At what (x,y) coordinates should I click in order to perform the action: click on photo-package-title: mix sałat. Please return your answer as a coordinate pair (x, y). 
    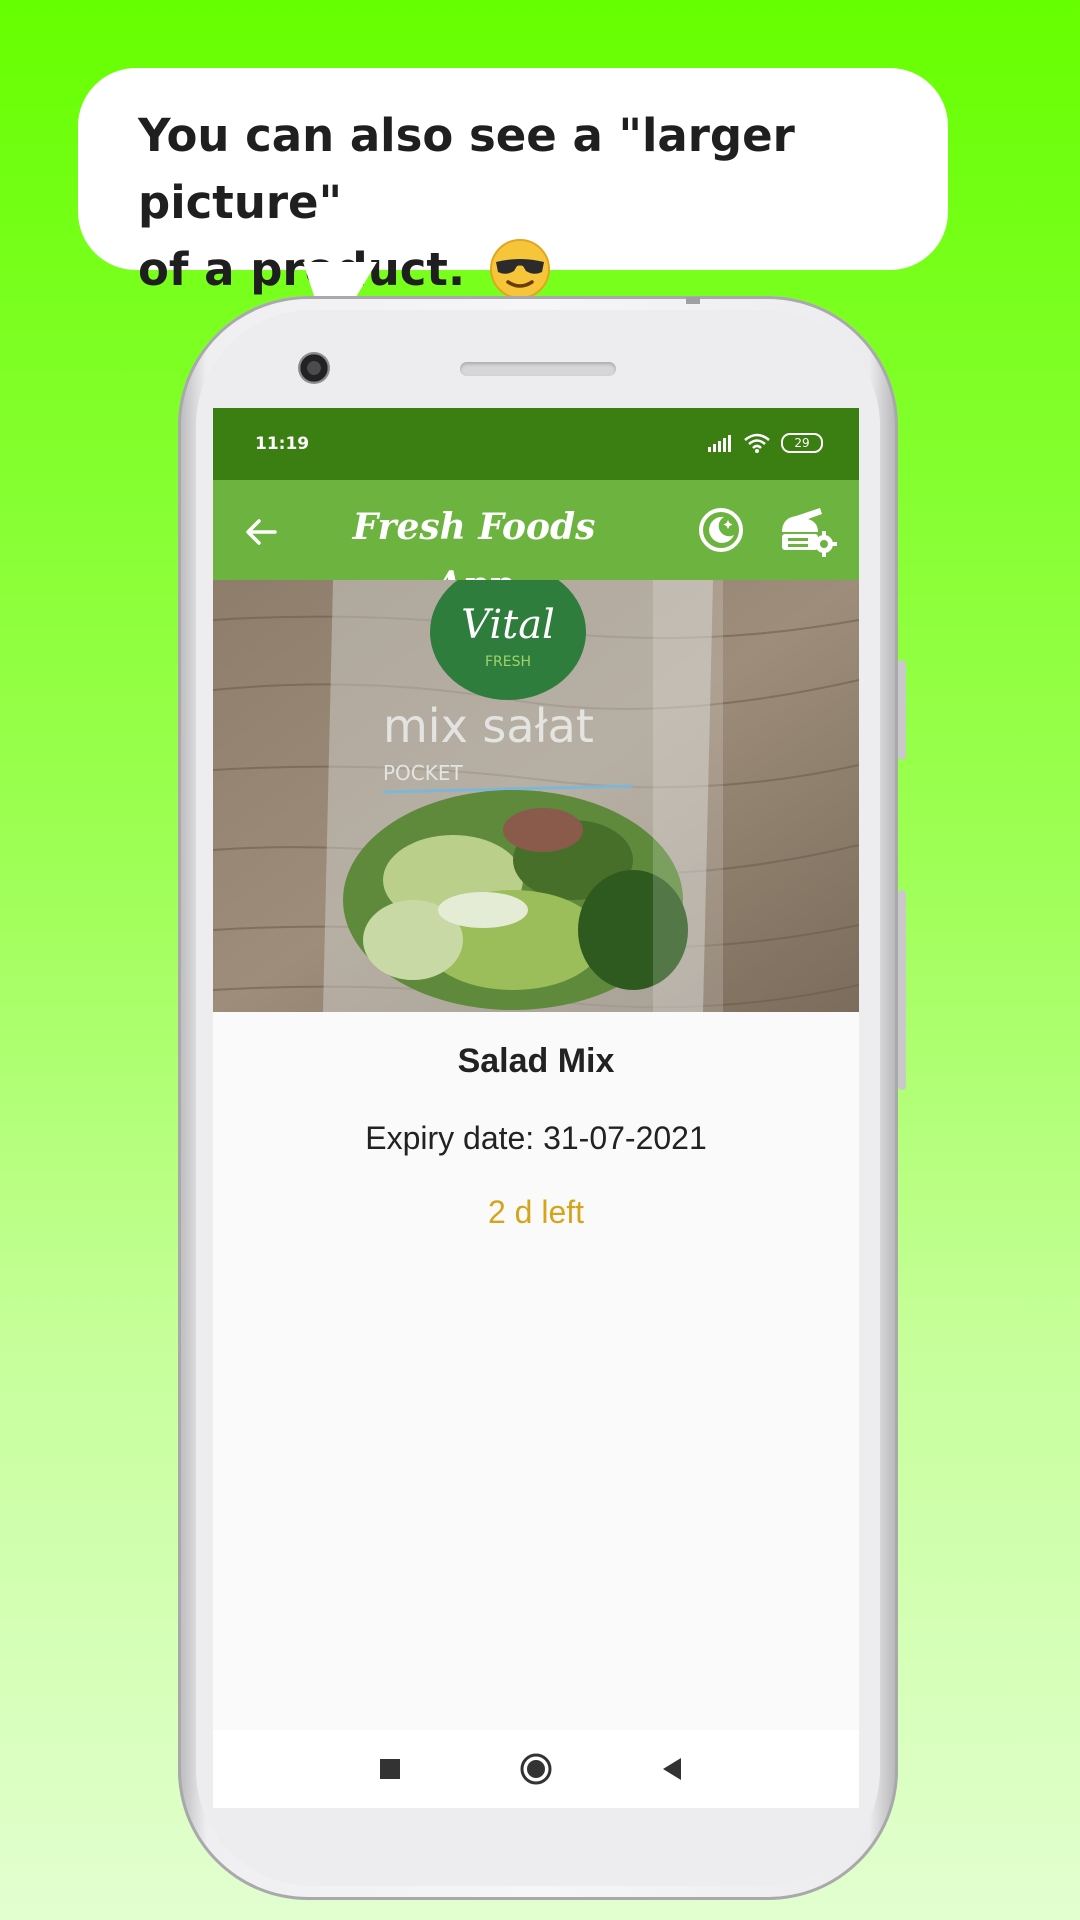
    Looking at the image, I should click on (488, 726).